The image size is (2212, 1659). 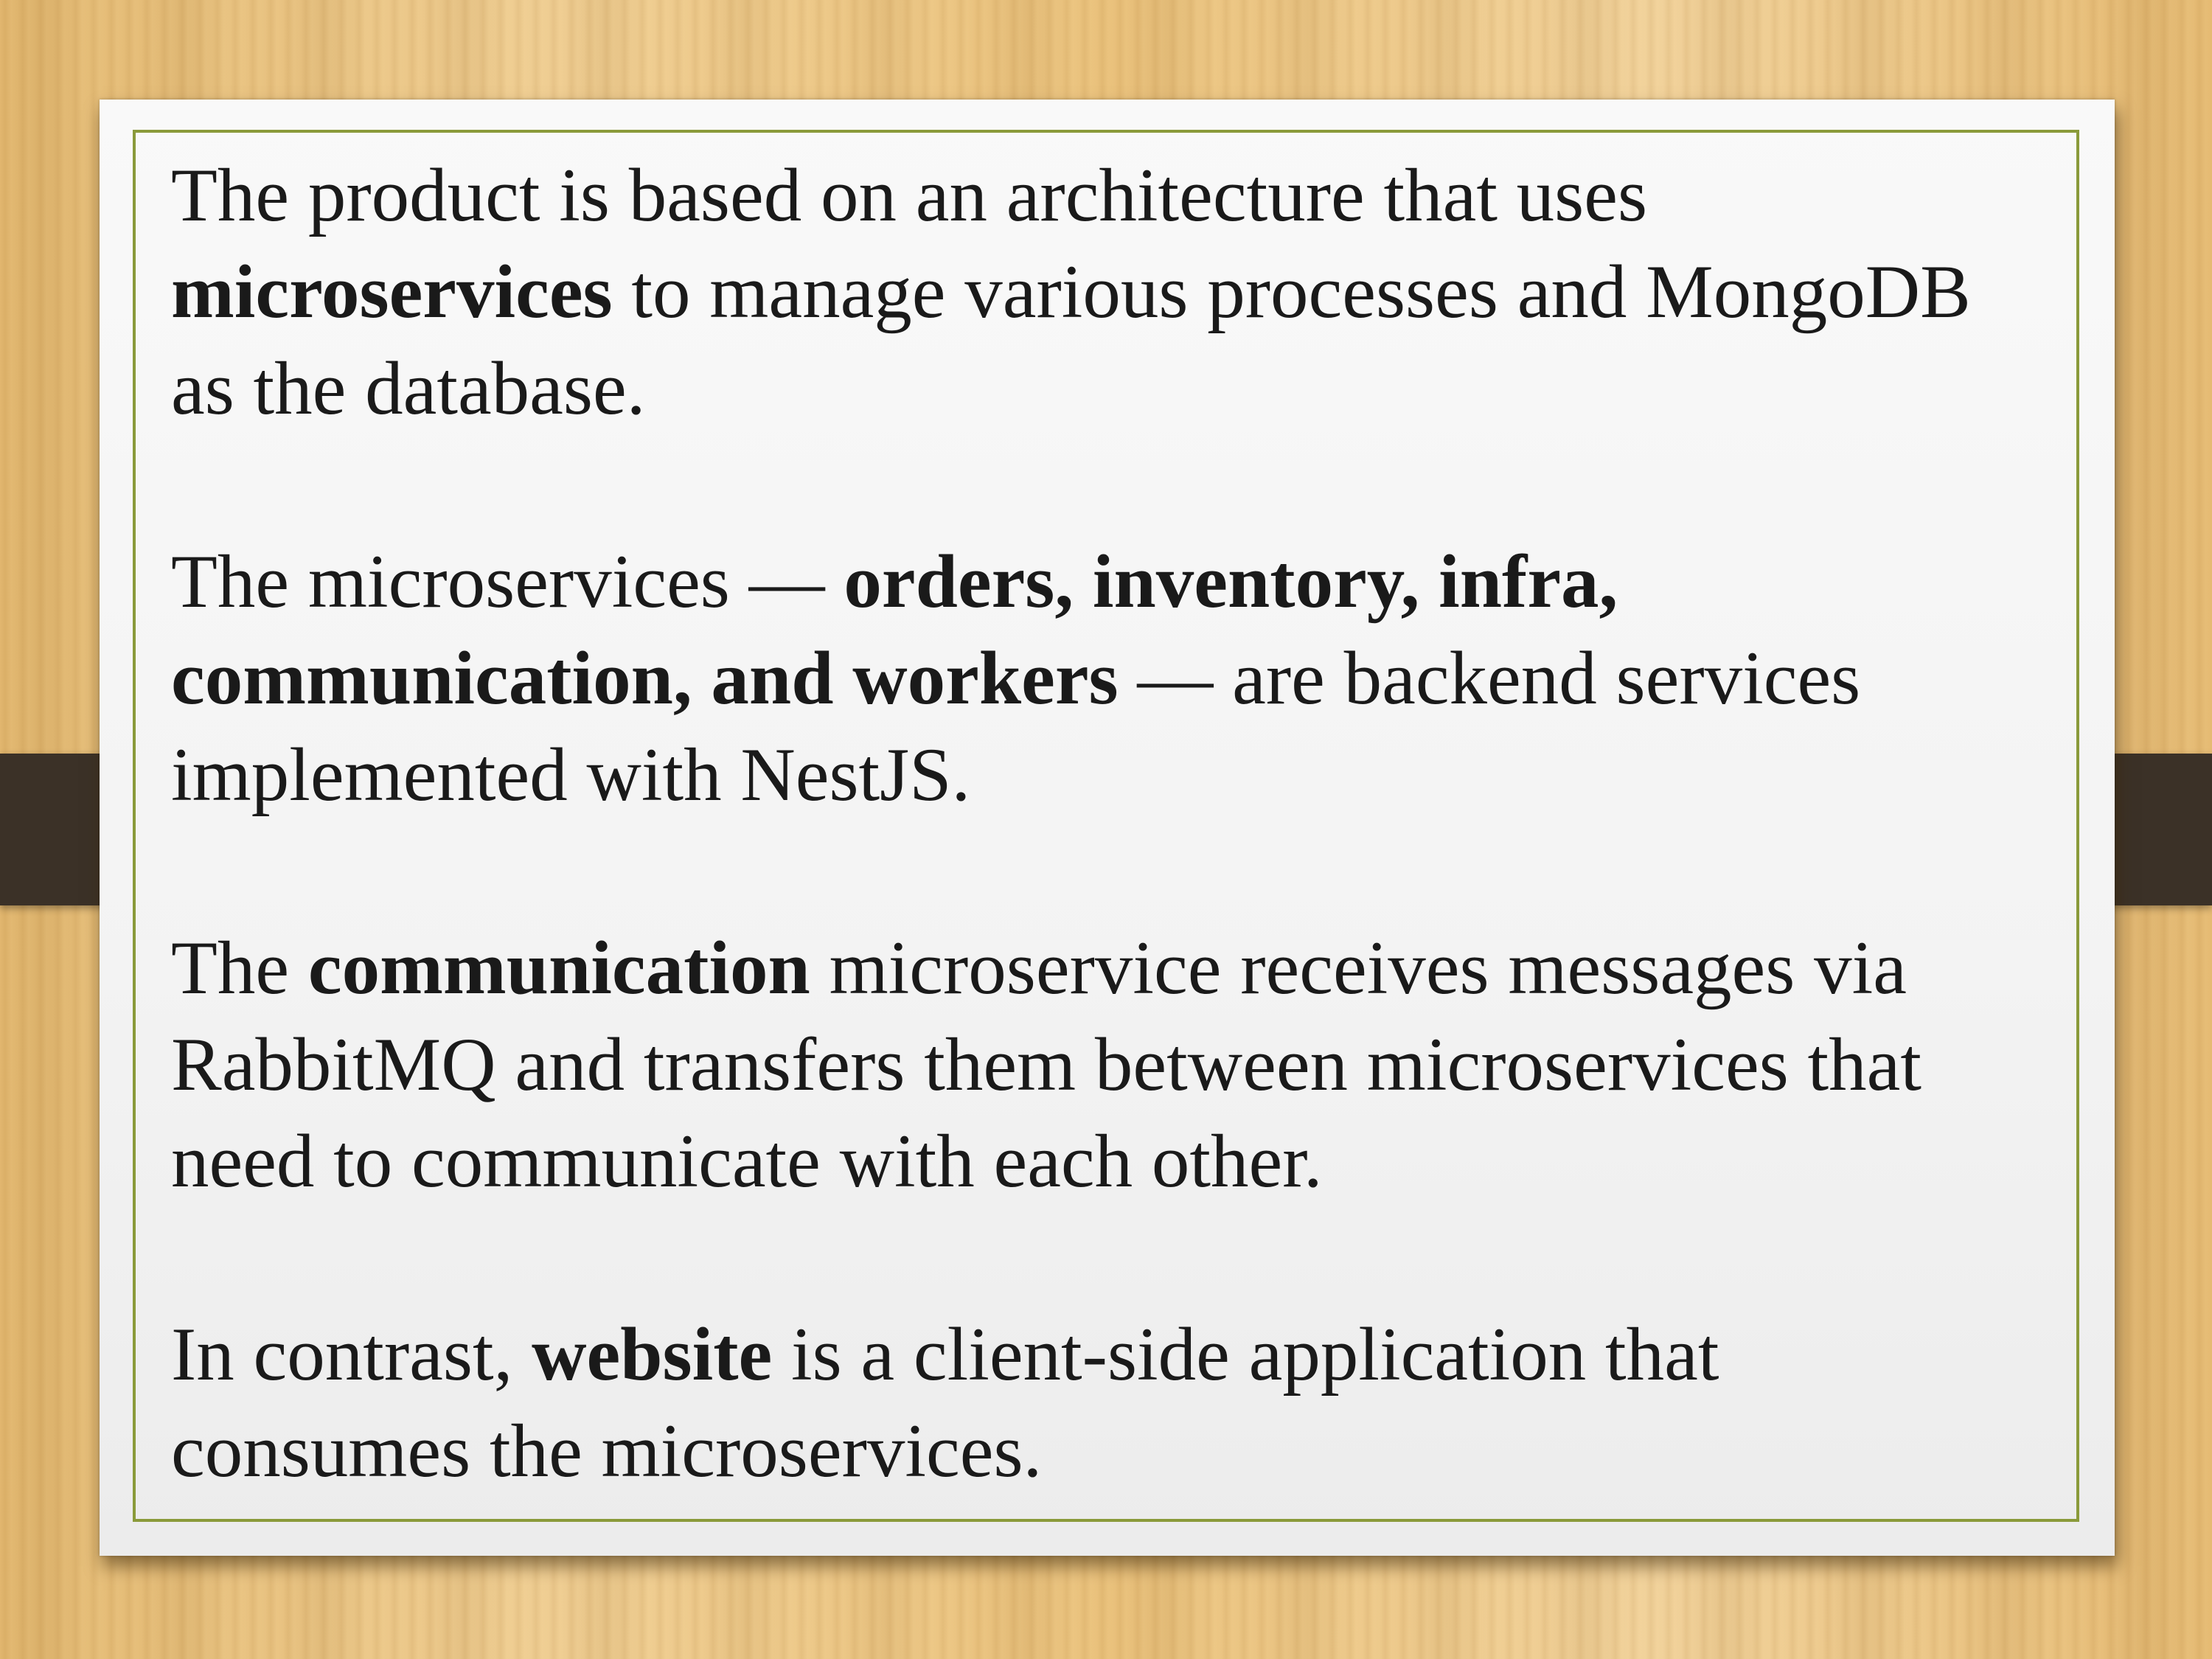 What do you see at coordinates (571, 775) in the screenshot?
I see `paragraph-text: implemented with NestJS.` at bounding box center [571, 775].